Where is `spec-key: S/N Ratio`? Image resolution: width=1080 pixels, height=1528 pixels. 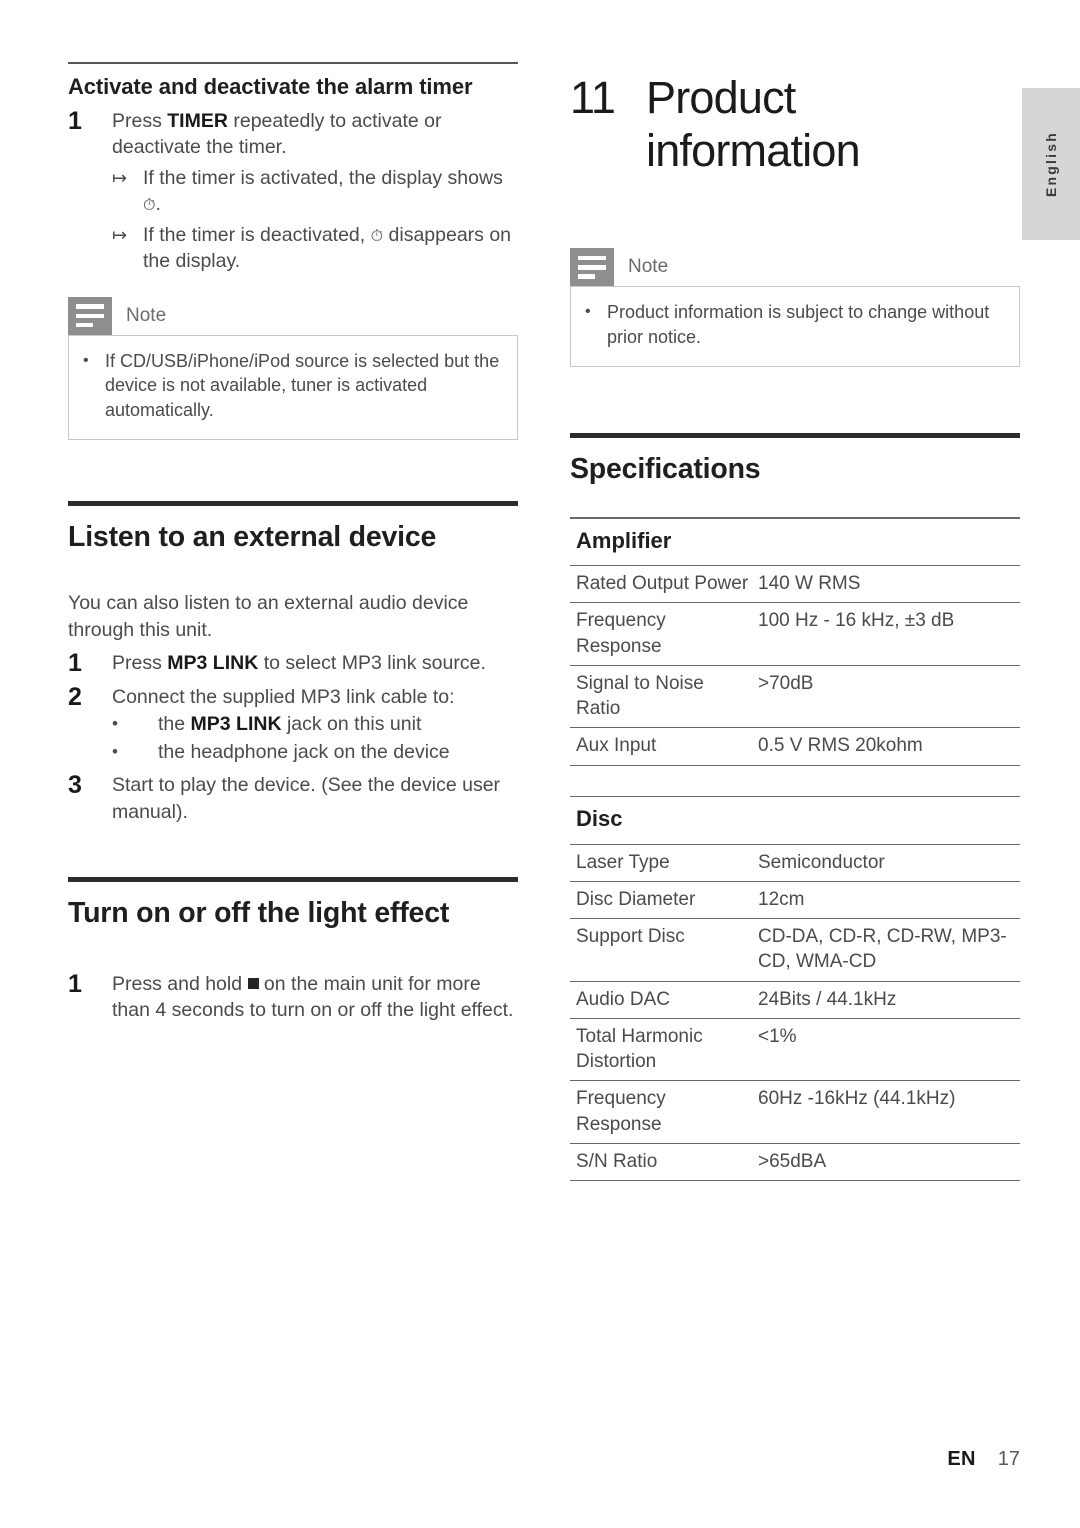
spec-key: S/N Ratio is located at coordinates (661, 1162).